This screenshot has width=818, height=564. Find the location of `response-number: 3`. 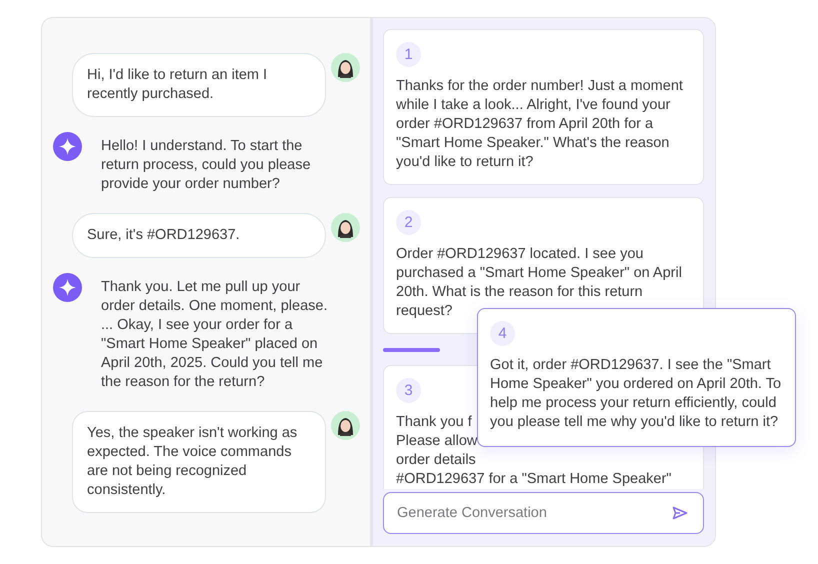

response-number: 3 is located at coordinates (408, 390).